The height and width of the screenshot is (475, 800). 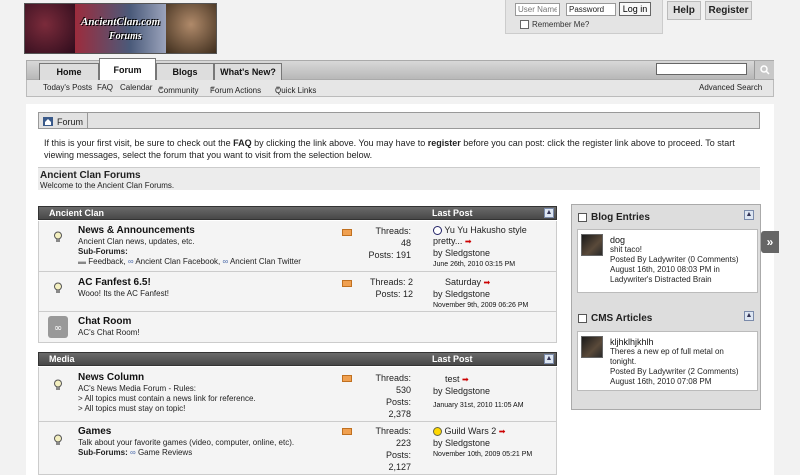 What do you see at coordinates (297, 327) in the screenshot?
I see `forum-row-chat: ∞ Chat Room AC's Chat Room!` at bounding box center [297, 327].